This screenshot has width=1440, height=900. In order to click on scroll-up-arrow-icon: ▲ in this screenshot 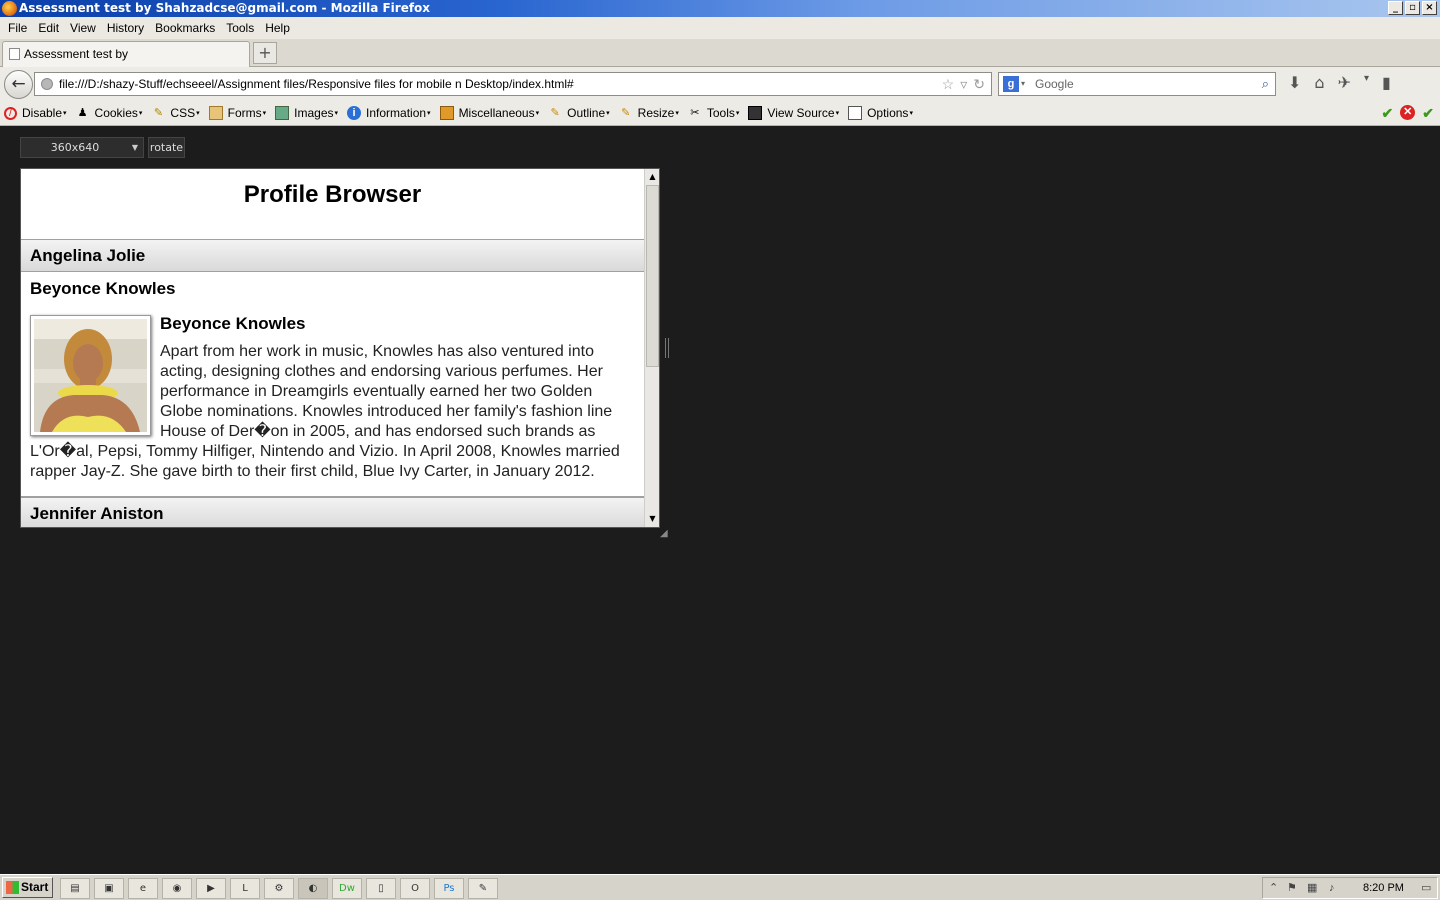, I will do `click(652, 177)`.